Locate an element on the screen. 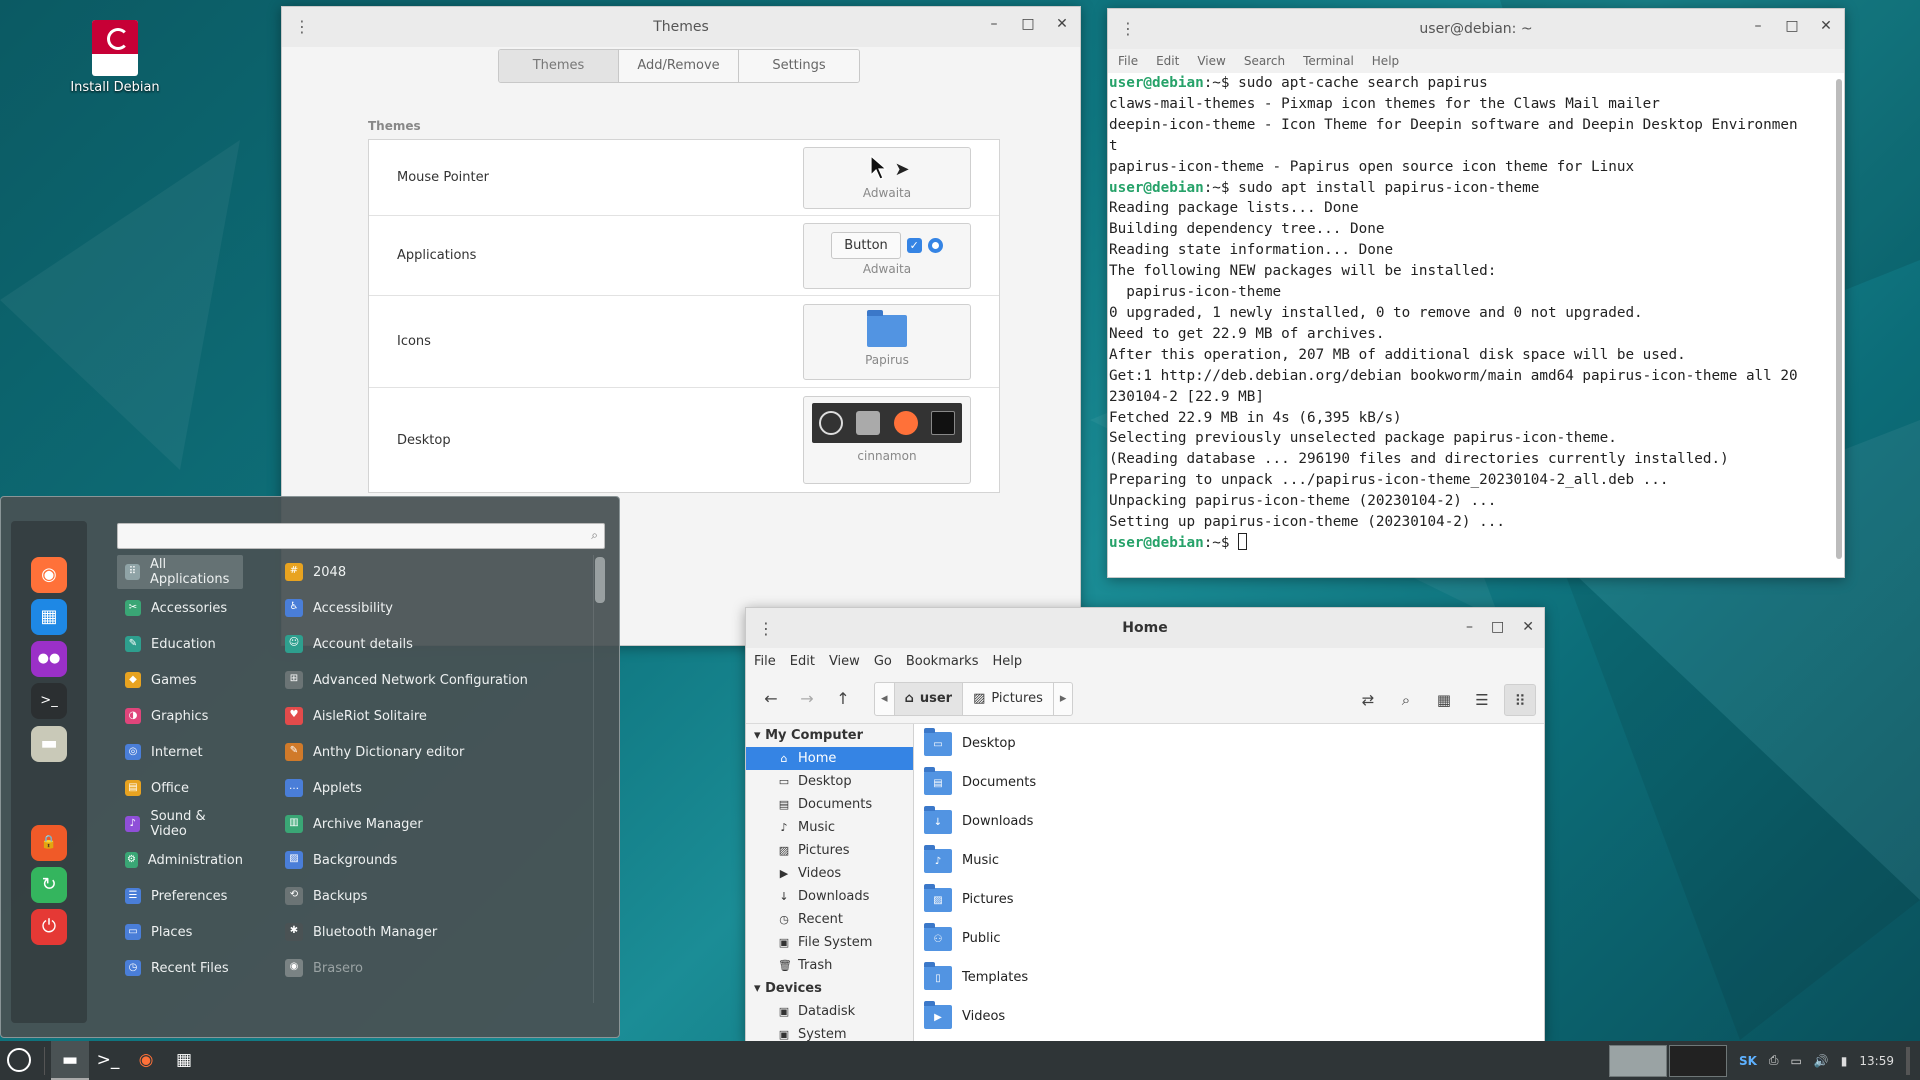 The image size is (1920, 1080). app-item: ♿ Accessibility is located at coordinates (339, 608).